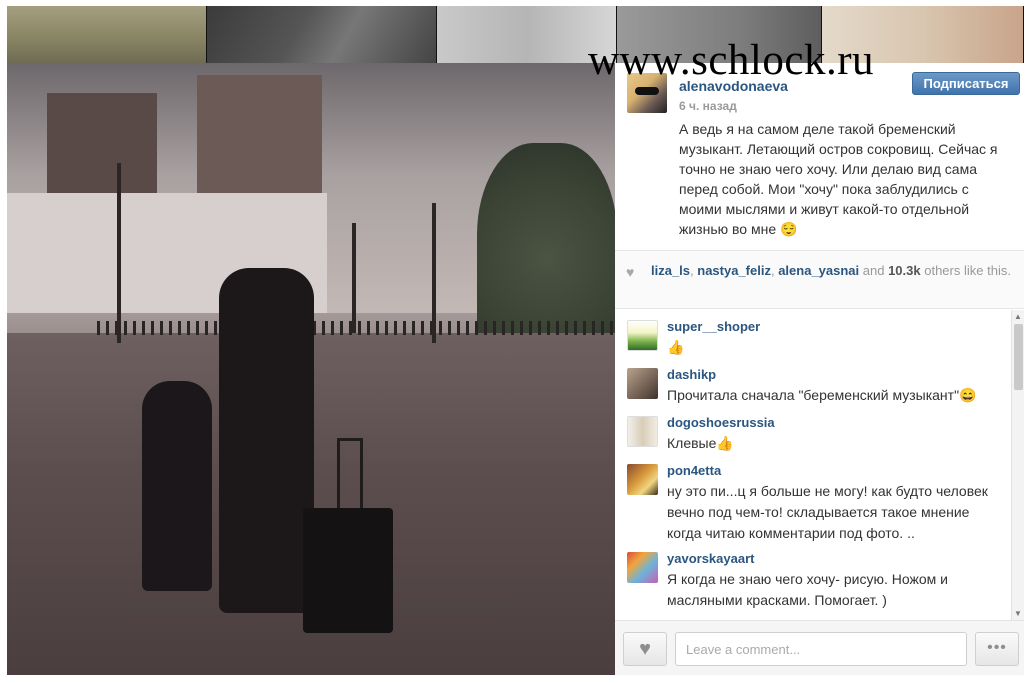 This screenshot has height=684, width=1033. I want to click on ellipsis-icon: •••, so click(997, 647).